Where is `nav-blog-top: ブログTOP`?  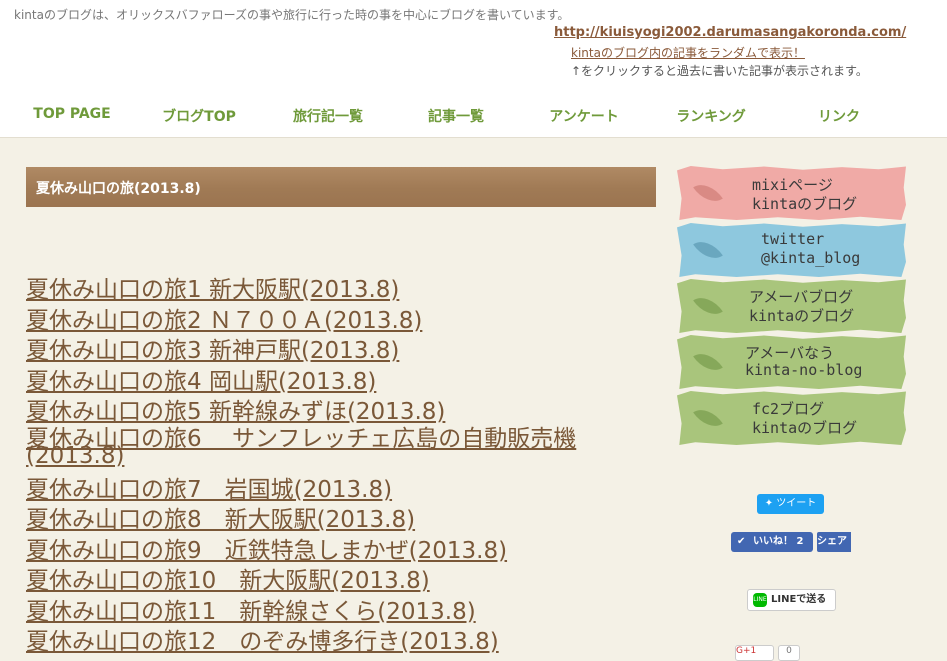
nav-blog-top: ブログTOP is located at coordinates (199, 116).